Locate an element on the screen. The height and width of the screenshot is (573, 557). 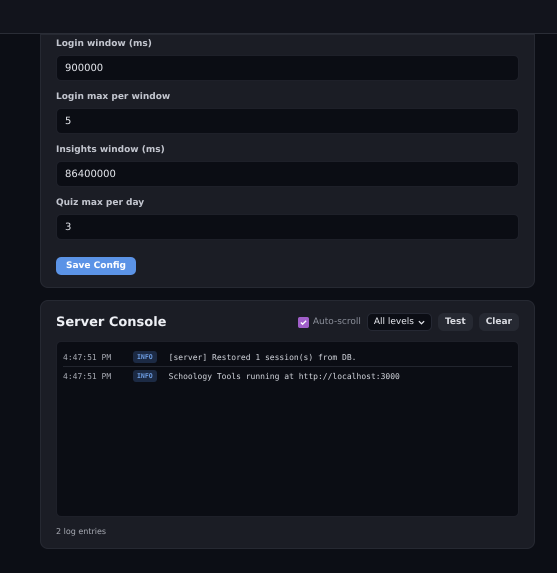
field-label: Login max per window is located at coordinates (114, 97).